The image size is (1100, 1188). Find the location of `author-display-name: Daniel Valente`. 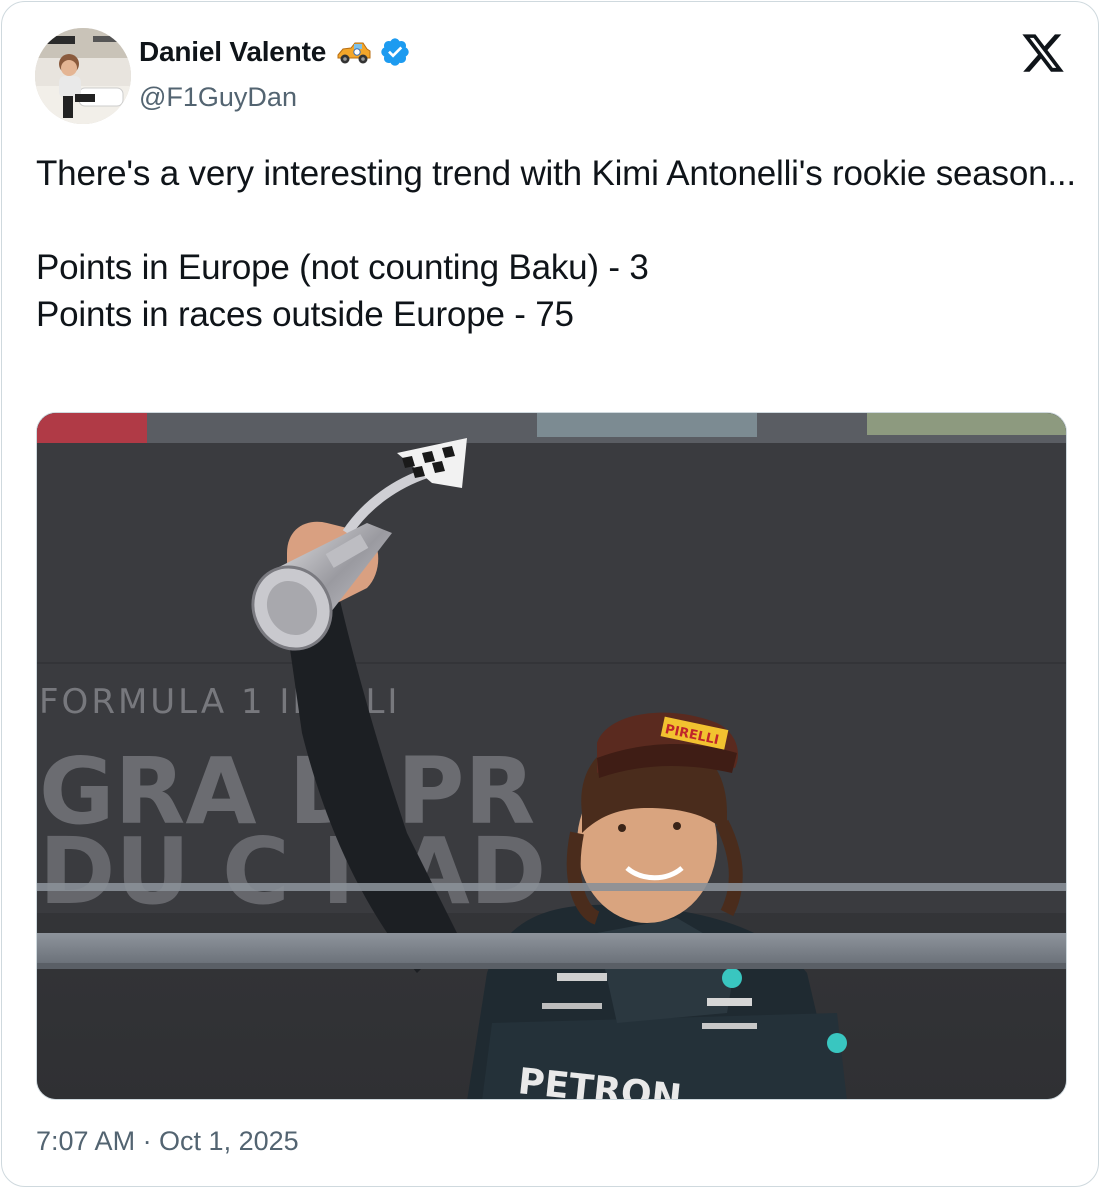

author-display-name: Daniel Valente is located at coordinates (232, 52).